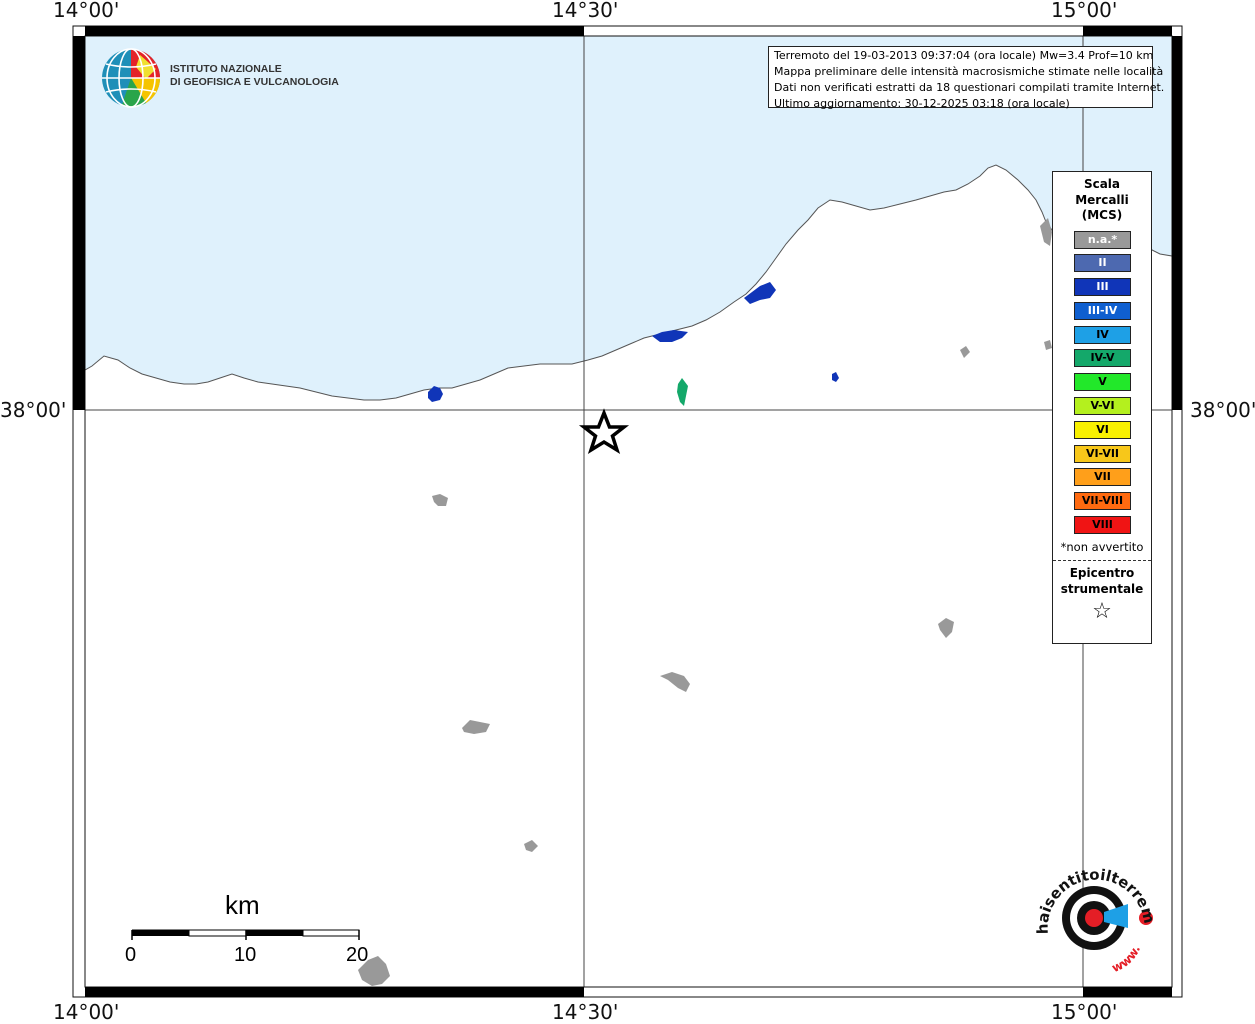 The image size is (1255, 1024). I want to click on legend-swatch: V, so click(1102, 382).